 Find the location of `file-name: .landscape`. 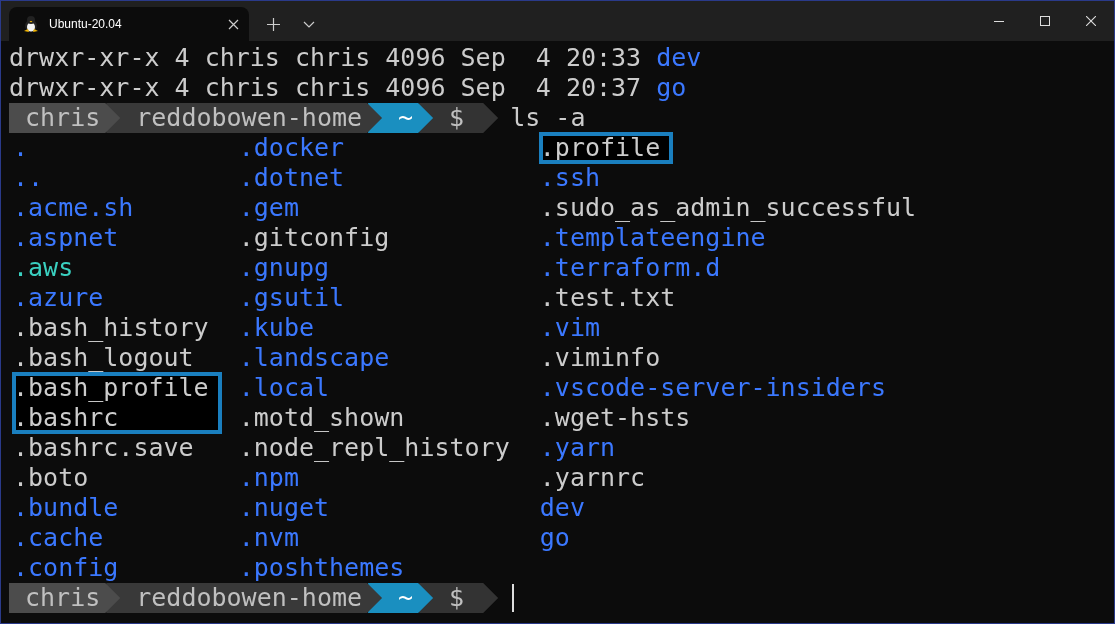

file-name: .landscape is located at coordinates (314, 358).